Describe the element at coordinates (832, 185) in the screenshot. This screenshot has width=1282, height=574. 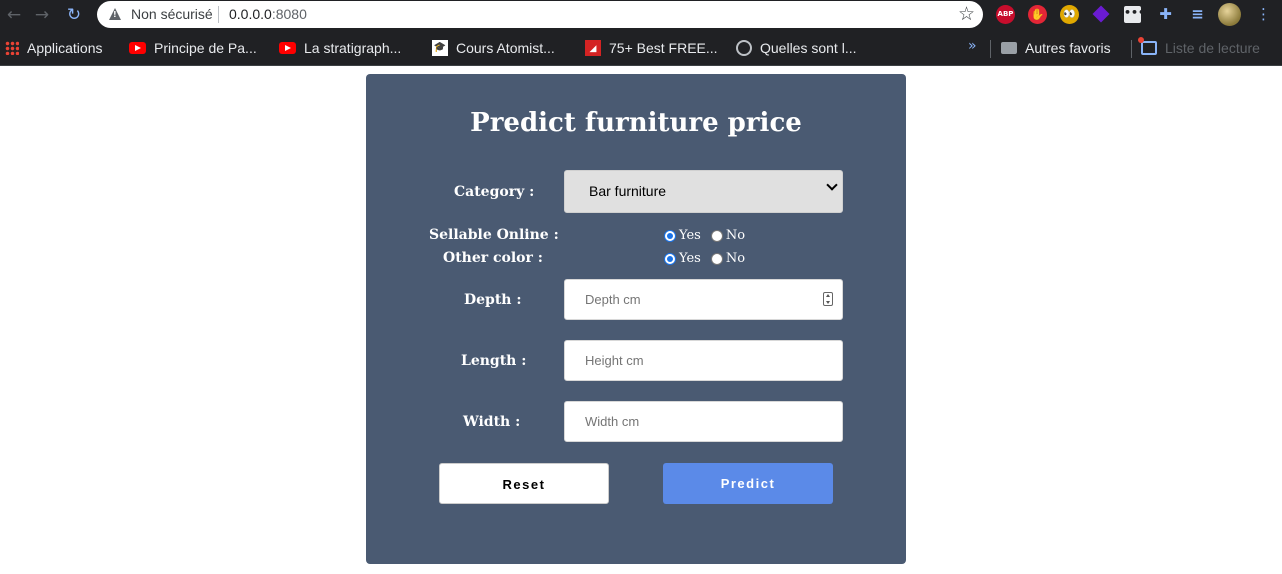
I see `chevron-down-icon` at that location.